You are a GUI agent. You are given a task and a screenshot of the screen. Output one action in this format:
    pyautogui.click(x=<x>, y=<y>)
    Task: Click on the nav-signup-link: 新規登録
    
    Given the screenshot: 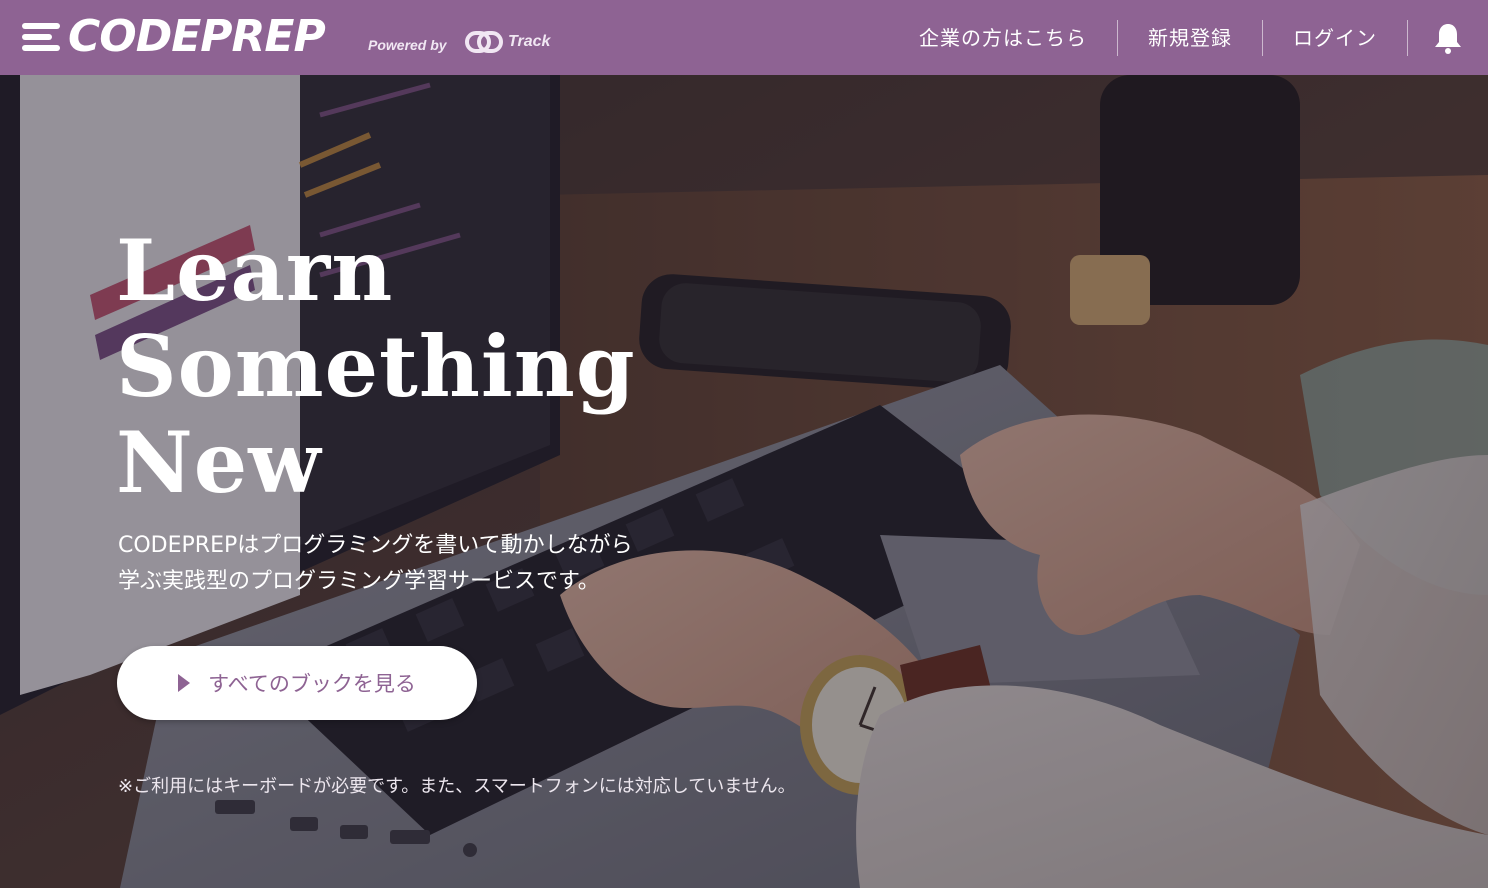 What is the action you would take?
    pyautogui.click(x=1190, y=37)
    